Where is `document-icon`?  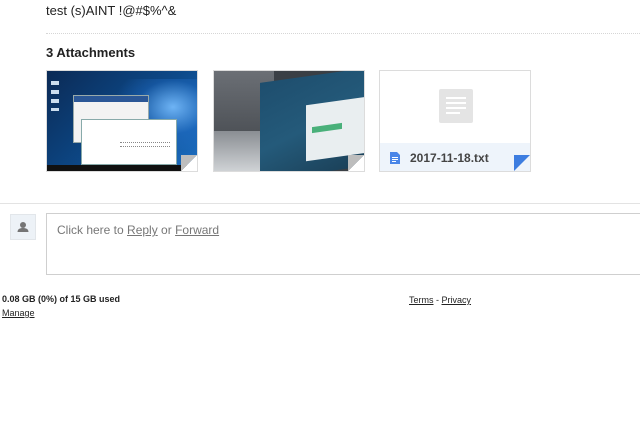
document-icon is located at coordinates (456, 106).